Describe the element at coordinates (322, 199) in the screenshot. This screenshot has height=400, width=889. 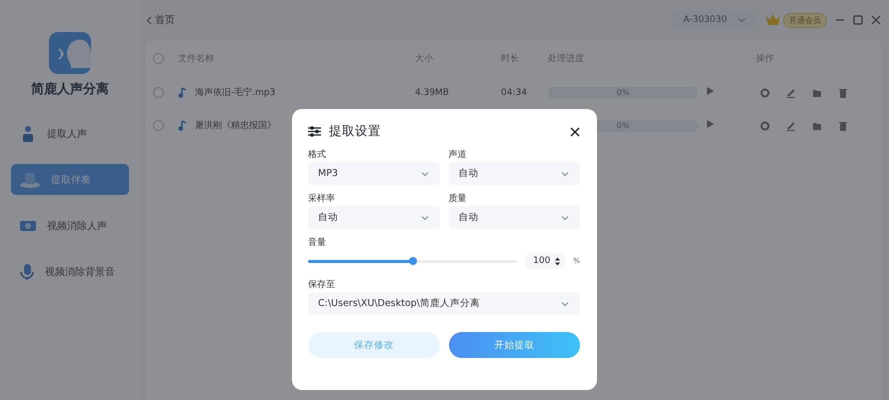
I see `field-label: 采样率` at that location.